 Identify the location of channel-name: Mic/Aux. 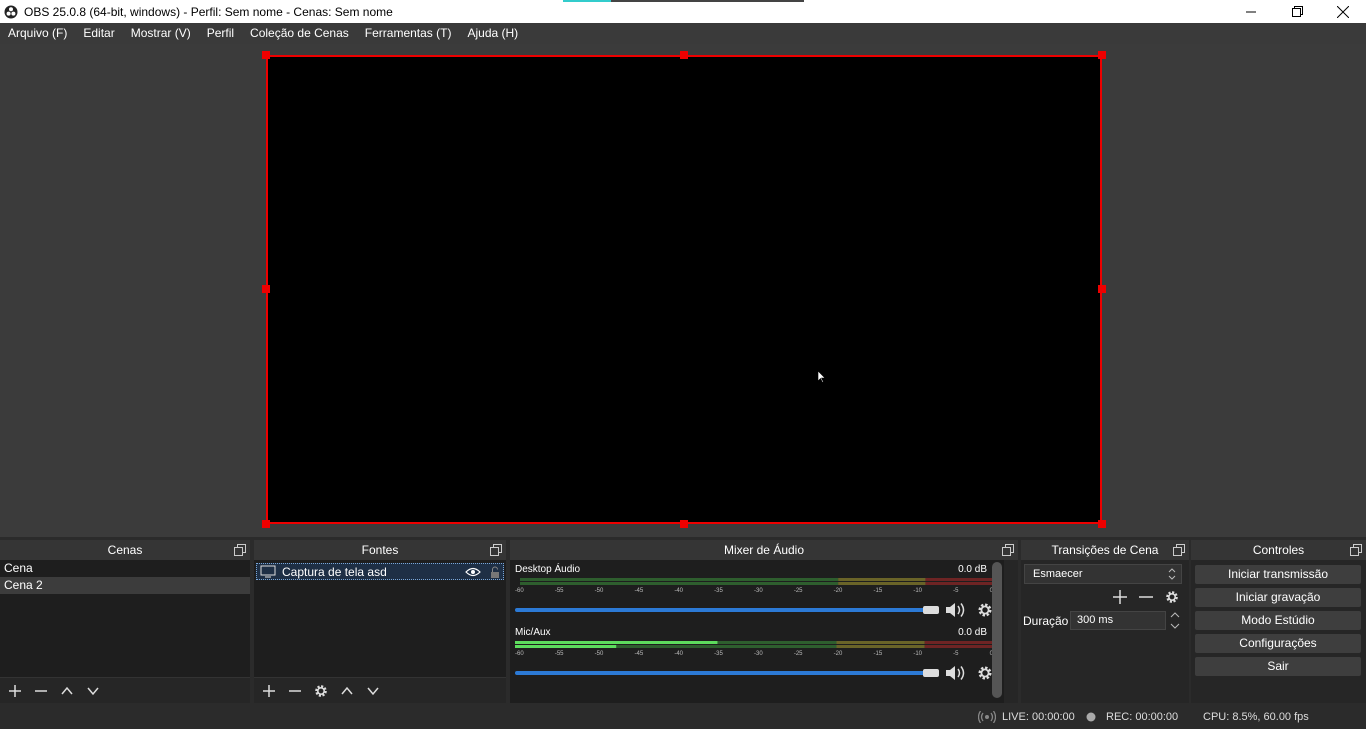
(533, 632).